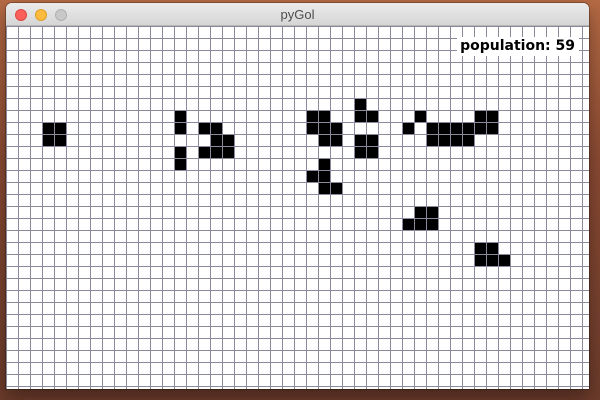 This screenshot has height=400, width=600. What do you see at coordinates (518, 46) in the screenshot?
I see `population-counter: population: 59` at bounding box center [518, 46].